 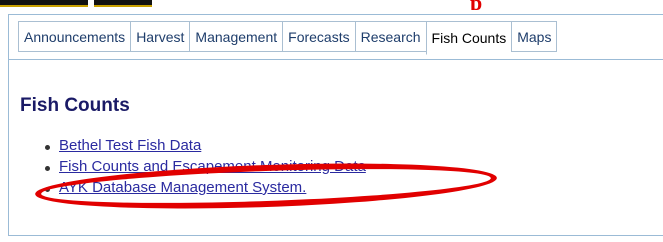 I want to click on section-heading: Fish Counts, so click(x=75, y=105).